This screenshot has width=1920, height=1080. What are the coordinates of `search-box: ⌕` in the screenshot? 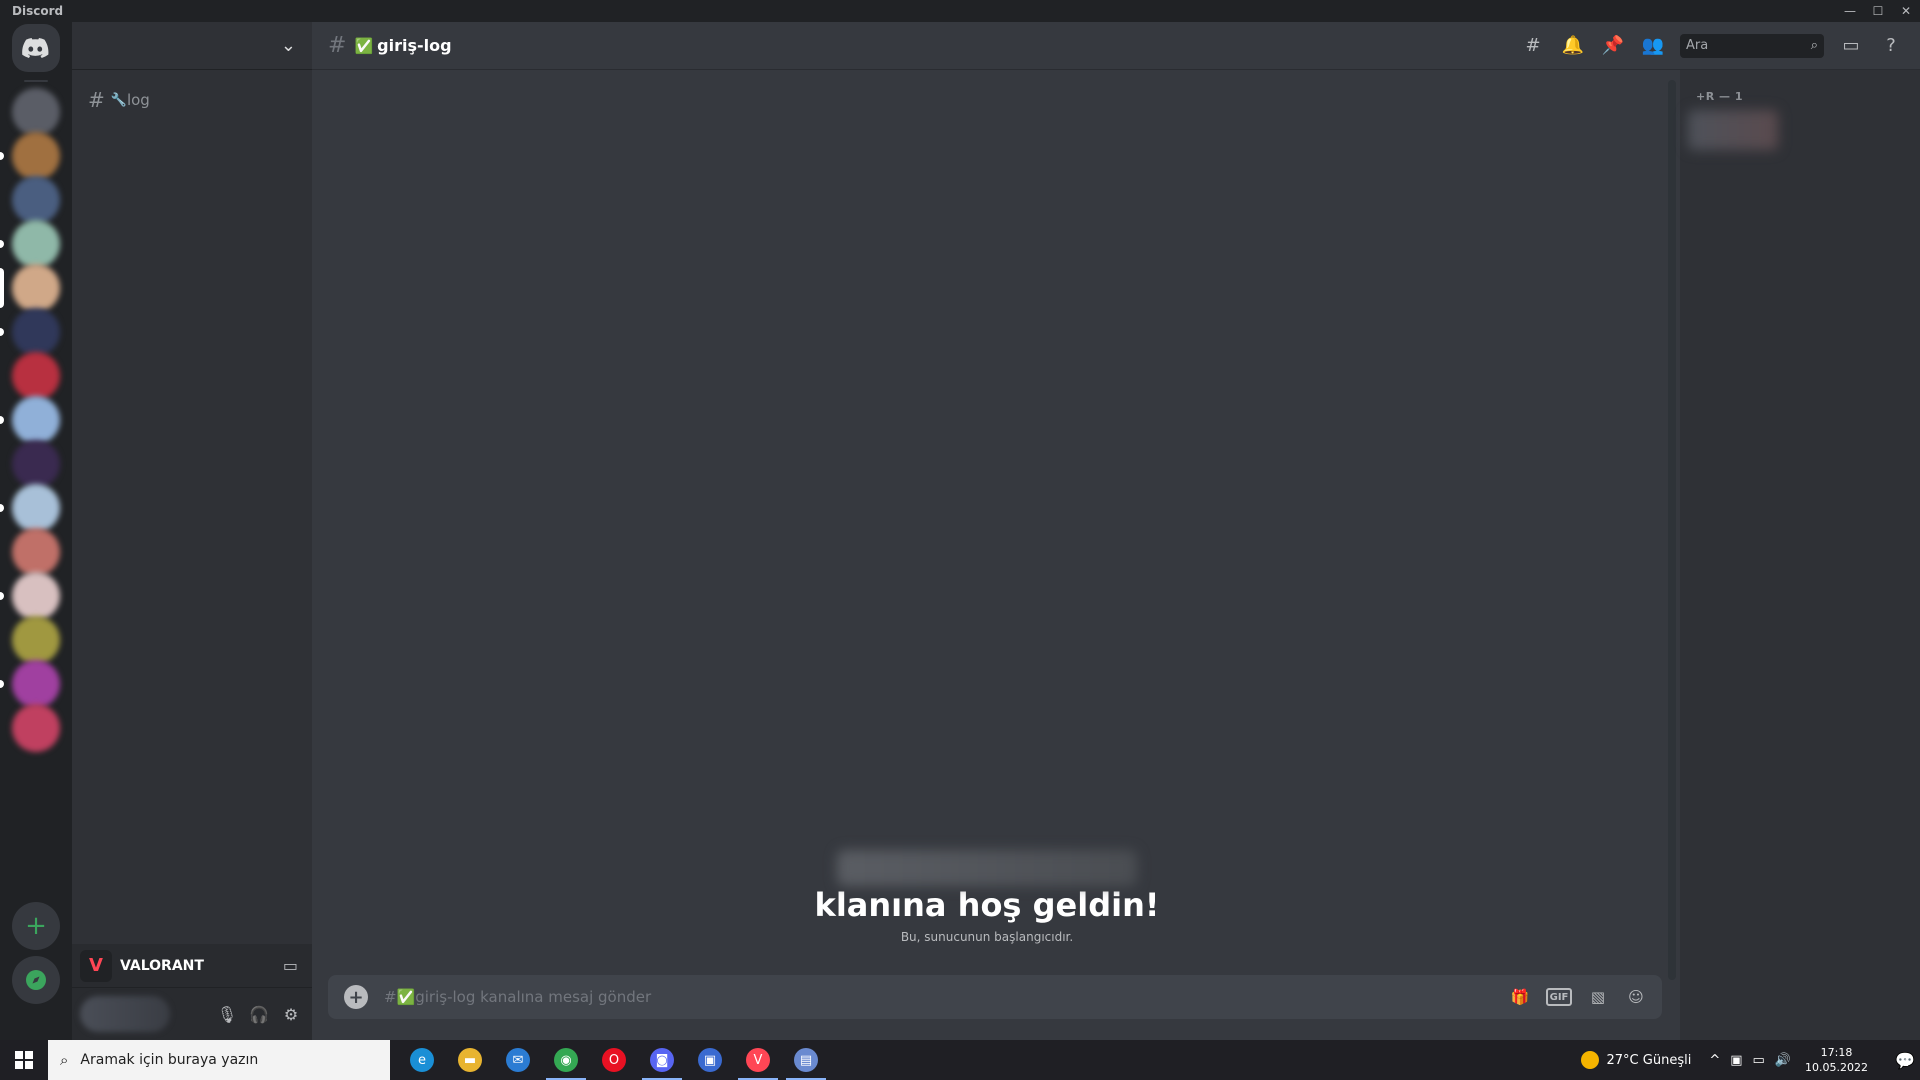 It's located at (1752, 45).